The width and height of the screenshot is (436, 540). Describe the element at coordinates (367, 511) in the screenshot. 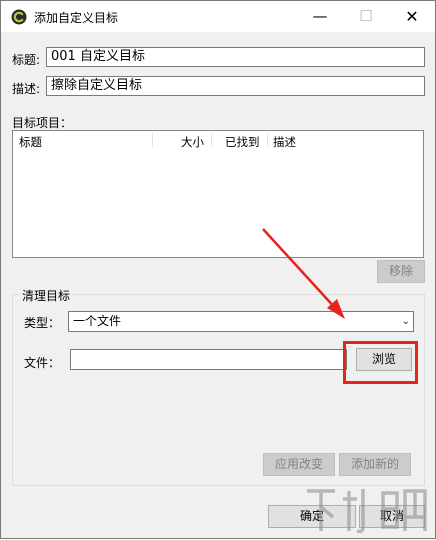

I see `watermark-logo` at that location.